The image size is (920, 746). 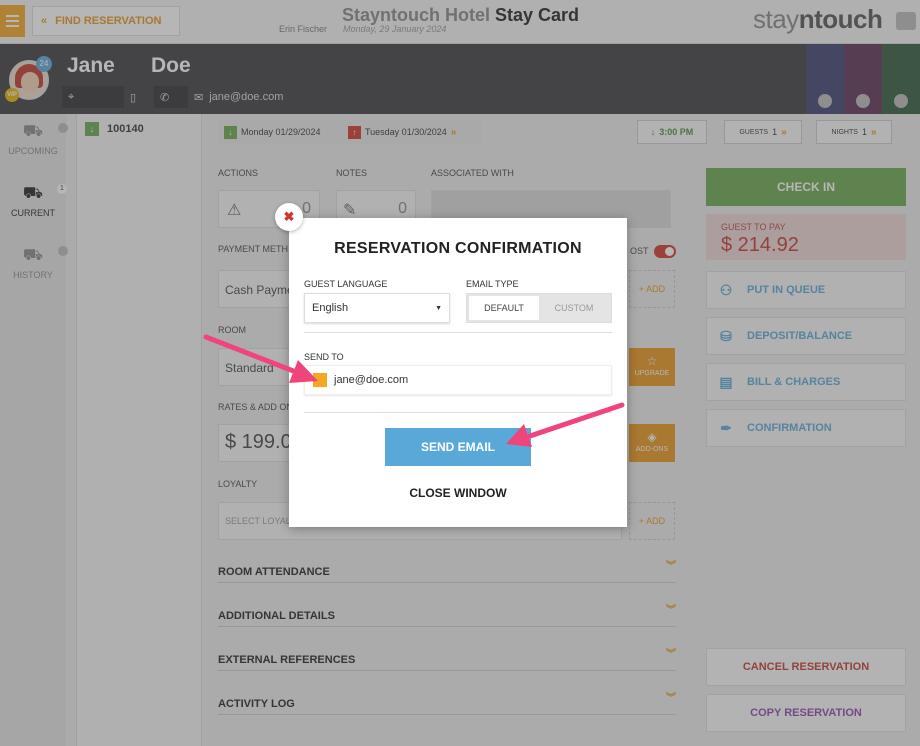 What do you see at coordinates (346, 284) in the screenshot?
I see `guest-language-label: GUEST LANGUAGE` at bounding box center [346, 284].